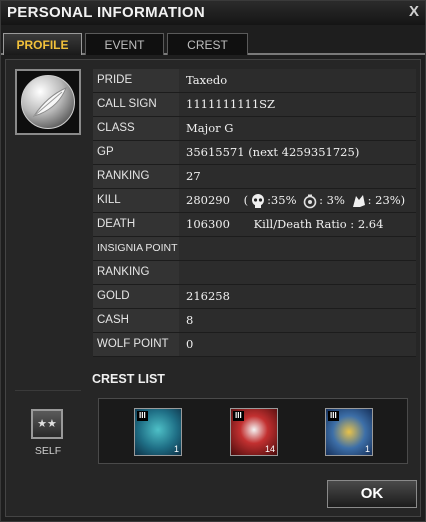 The height and width of the screenshot is (522, 426). Describe the element at coordinates (136, 344) in the screenshot. I see `row-label: WOLF POINT` at that location.